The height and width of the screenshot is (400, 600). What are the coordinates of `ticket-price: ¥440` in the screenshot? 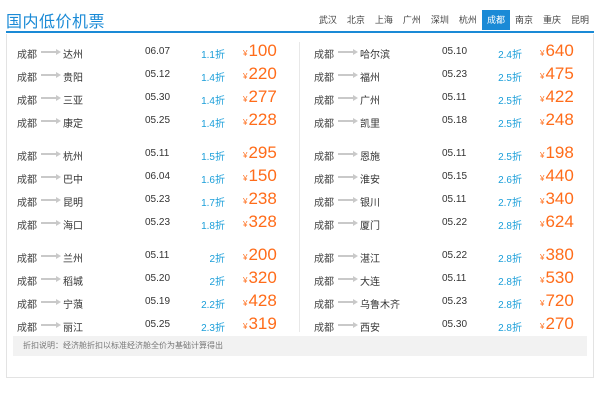 It's located at (557, 176).